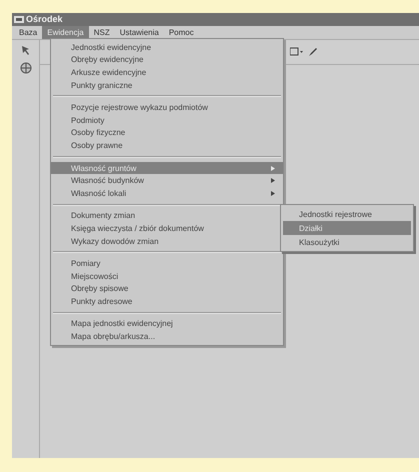 This screenshot has width=419, height=472. I want to click on menu-item: Działki, so click(347, 228).